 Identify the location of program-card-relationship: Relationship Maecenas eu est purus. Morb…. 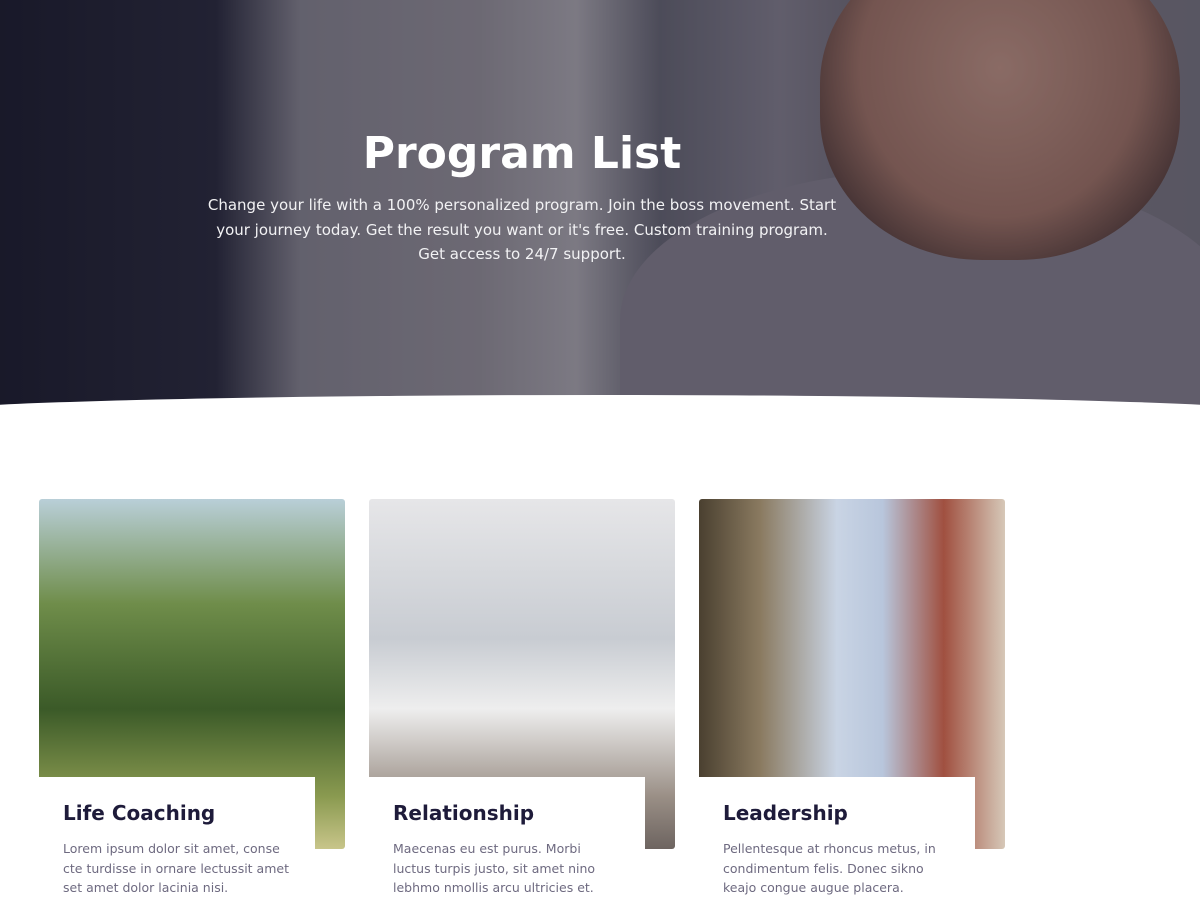
(522, 703).